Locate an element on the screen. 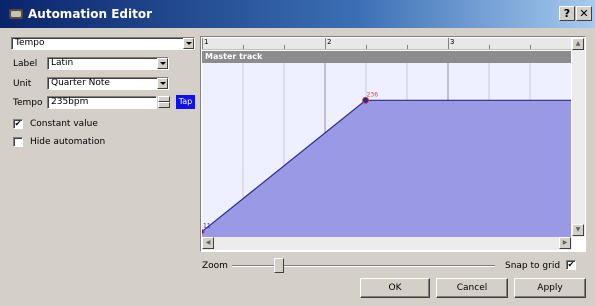  tap-button: Tap is located at coordinates (185, 102).